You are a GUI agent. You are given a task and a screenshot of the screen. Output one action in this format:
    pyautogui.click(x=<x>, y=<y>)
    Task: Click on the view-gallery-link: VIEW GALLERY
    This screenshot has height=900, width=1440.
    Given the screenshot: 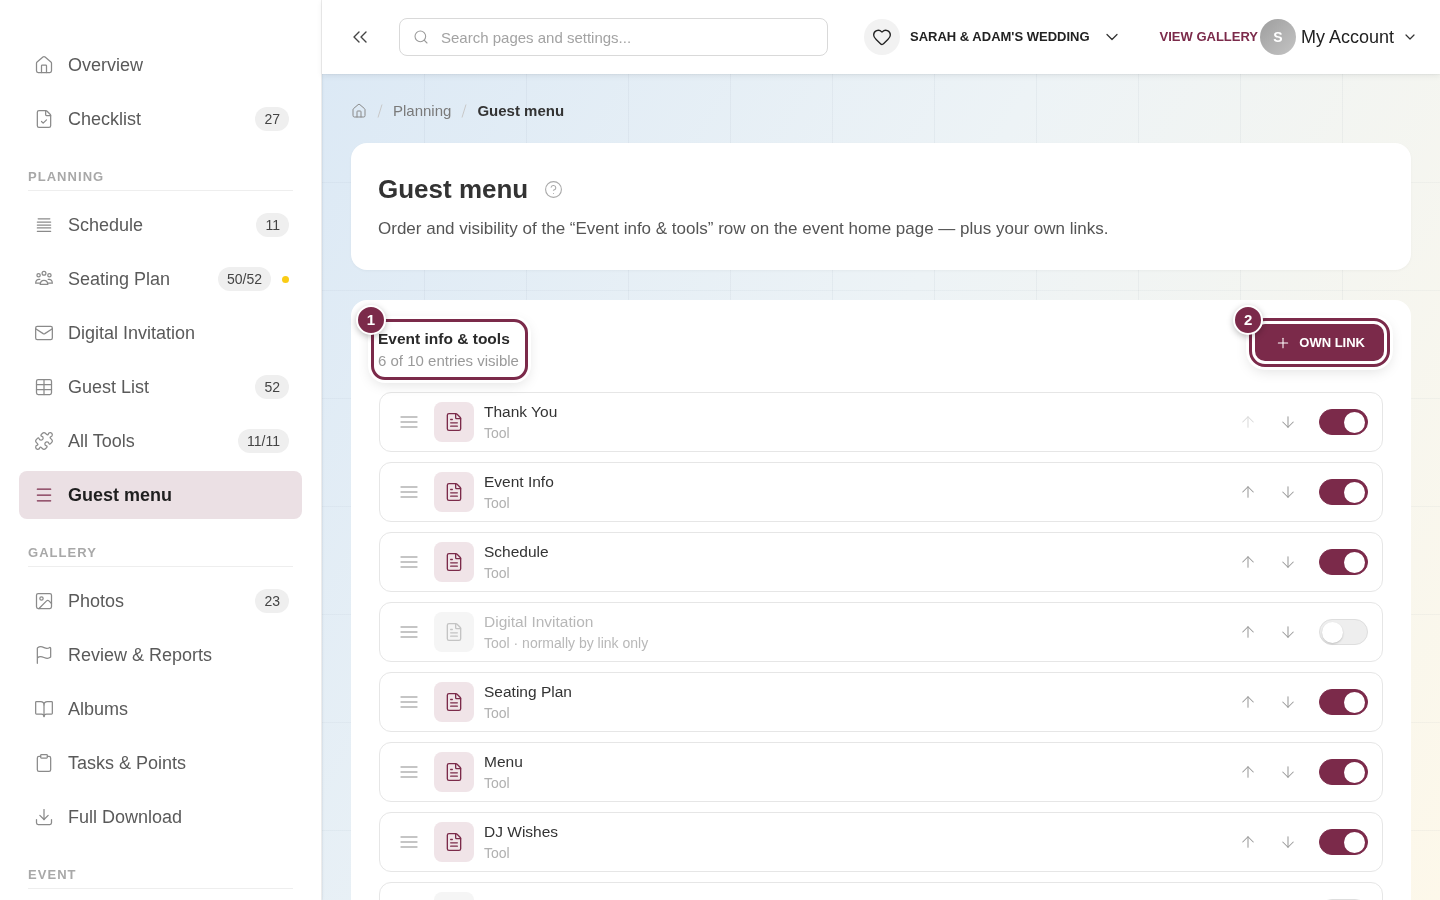 What is the action you would take?
    pyautogui.click(x=1209, y=37)
    